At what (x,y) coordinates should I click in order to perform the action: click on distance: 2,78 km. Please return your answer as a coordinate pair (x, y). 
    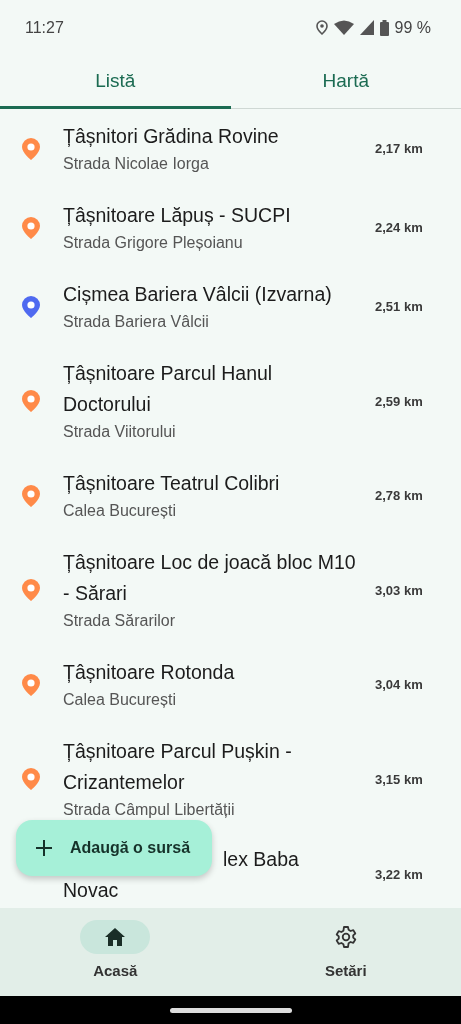
    Looking at the image, I should click on (399, 495).